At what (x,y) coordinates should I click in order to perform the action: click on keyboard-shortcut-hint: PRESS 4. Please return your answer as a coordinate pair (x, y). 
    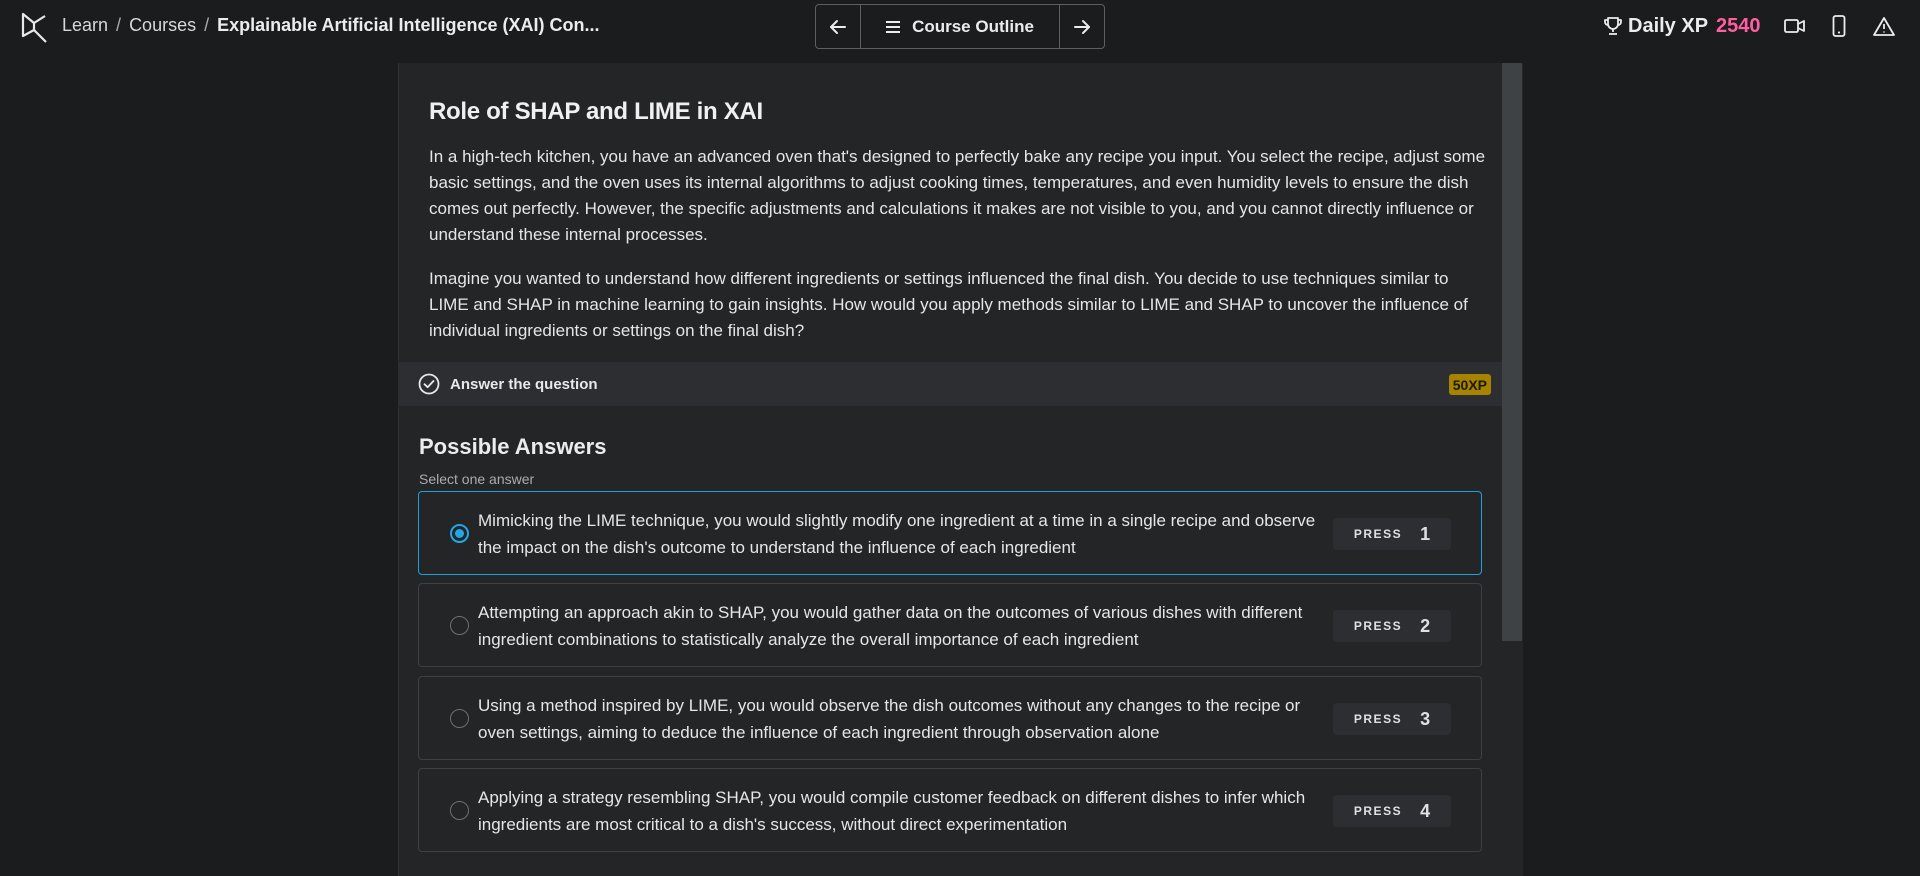
    Looking at the image, I should click on (1392, 811).